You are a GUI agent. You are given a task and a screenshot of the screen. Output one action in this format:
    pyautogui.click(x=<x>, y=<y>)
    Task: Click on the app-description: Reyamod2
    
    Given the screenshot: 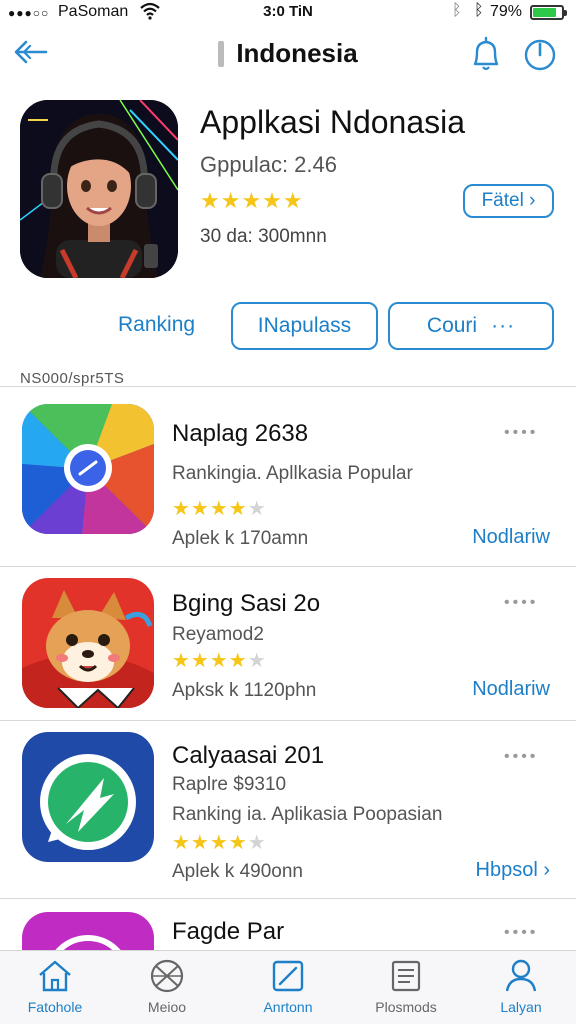 What is the action you would take?
    pyautogui.click(x=218, y=634)
    